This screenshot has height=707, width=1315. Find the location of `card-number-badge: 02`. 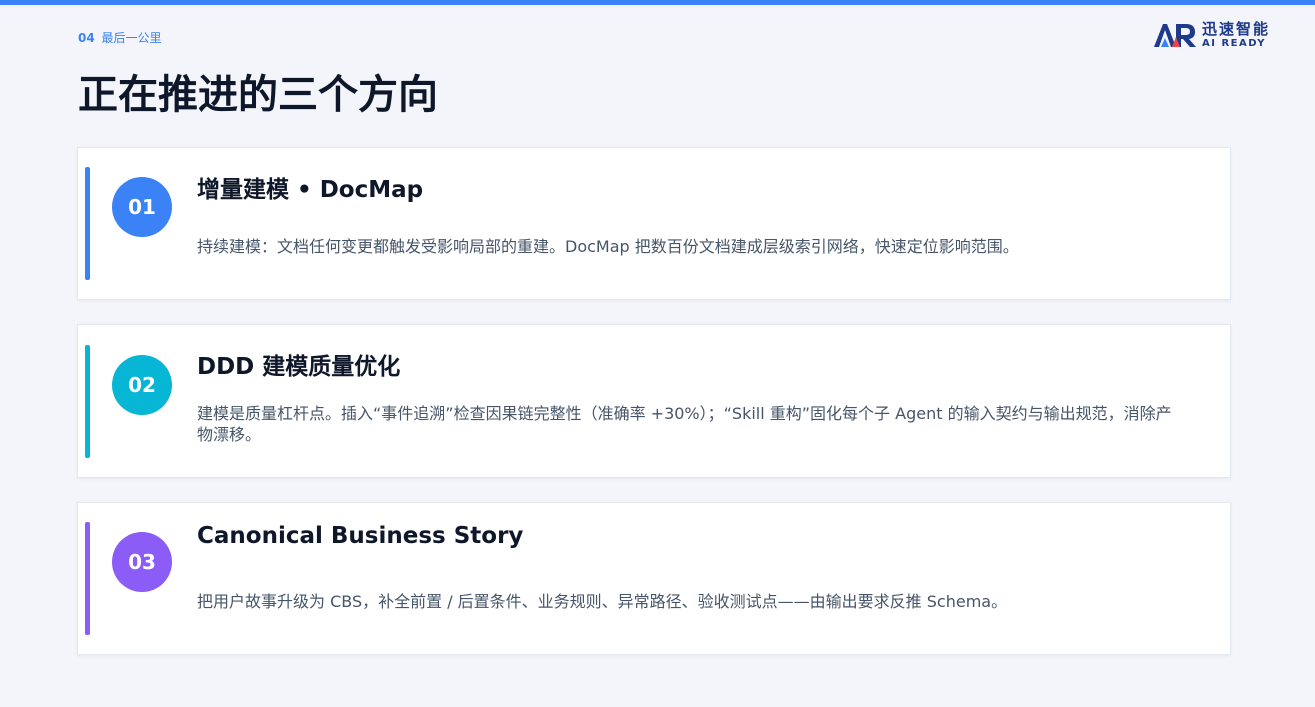

card-number-badge: 02 is located at coordinates (142, 385).